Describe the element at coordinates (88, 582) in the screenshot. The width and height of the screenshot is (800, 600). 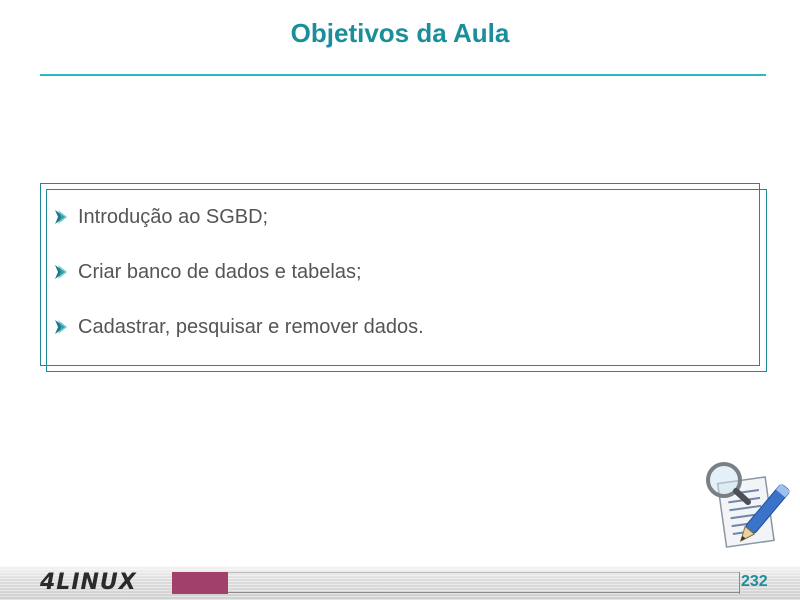
I see `brand-logo: 4LINUX` at that location.